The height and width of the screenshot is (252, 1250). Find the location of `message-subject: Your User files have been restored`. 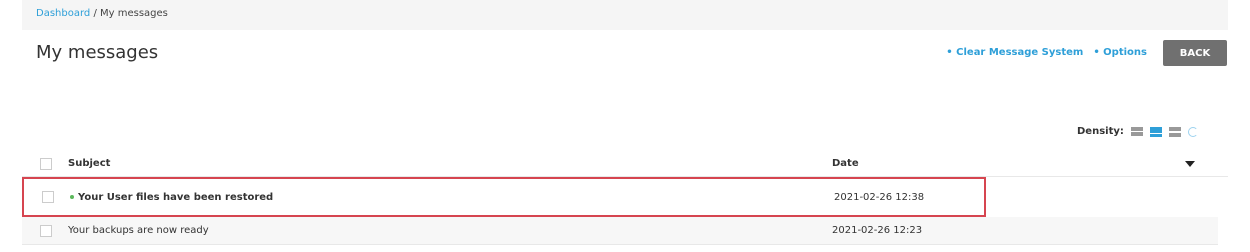

message-subject: Your User files have been restored is located at coordinates (171, 197).